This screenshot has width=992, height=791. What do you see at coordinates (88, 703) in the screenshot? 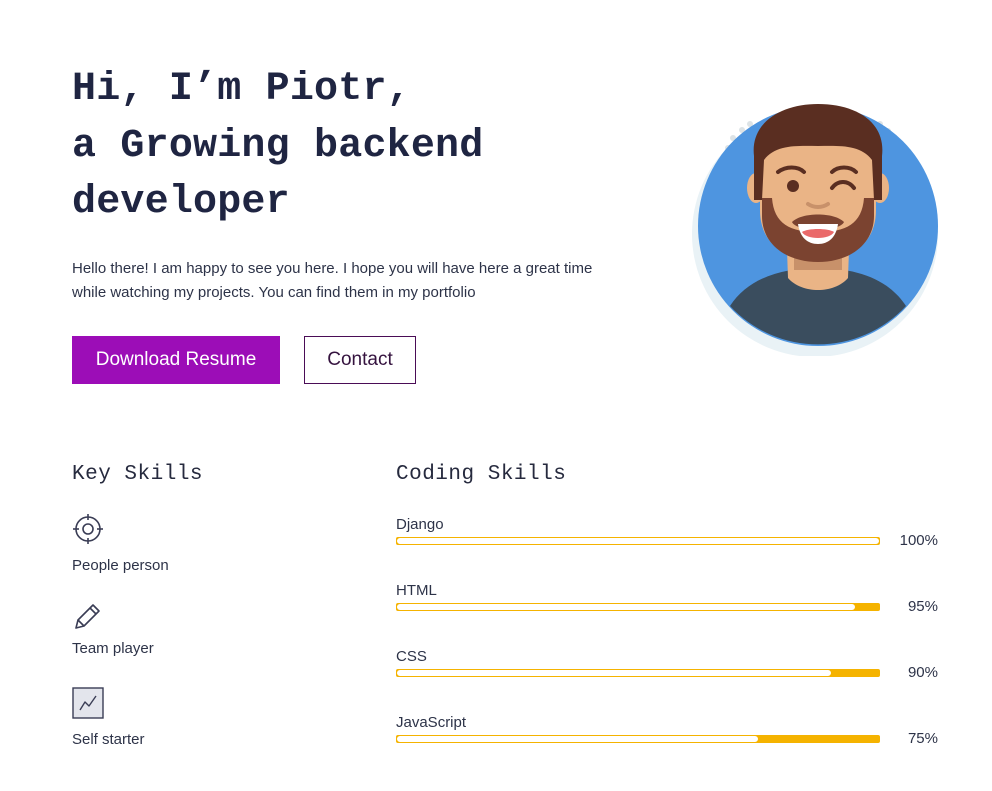
I see `trend-chart-icon` at bounding box center [88, 703].